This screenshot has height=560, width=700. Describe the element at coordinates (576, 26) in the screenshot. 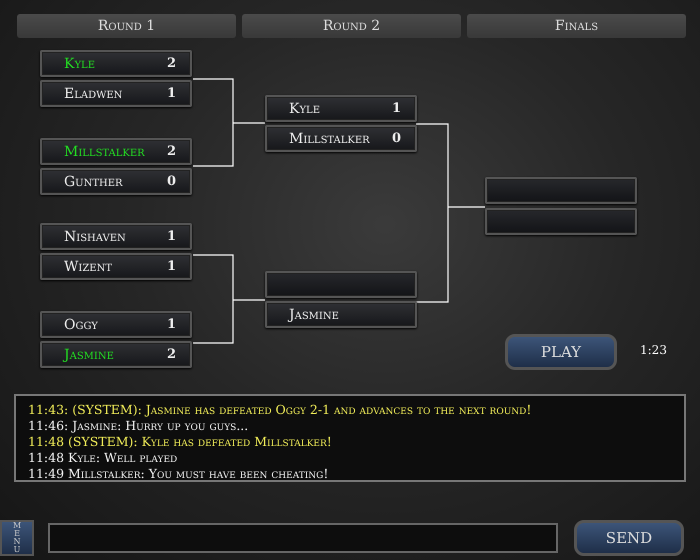

I see `round-header: Finals` at that location.